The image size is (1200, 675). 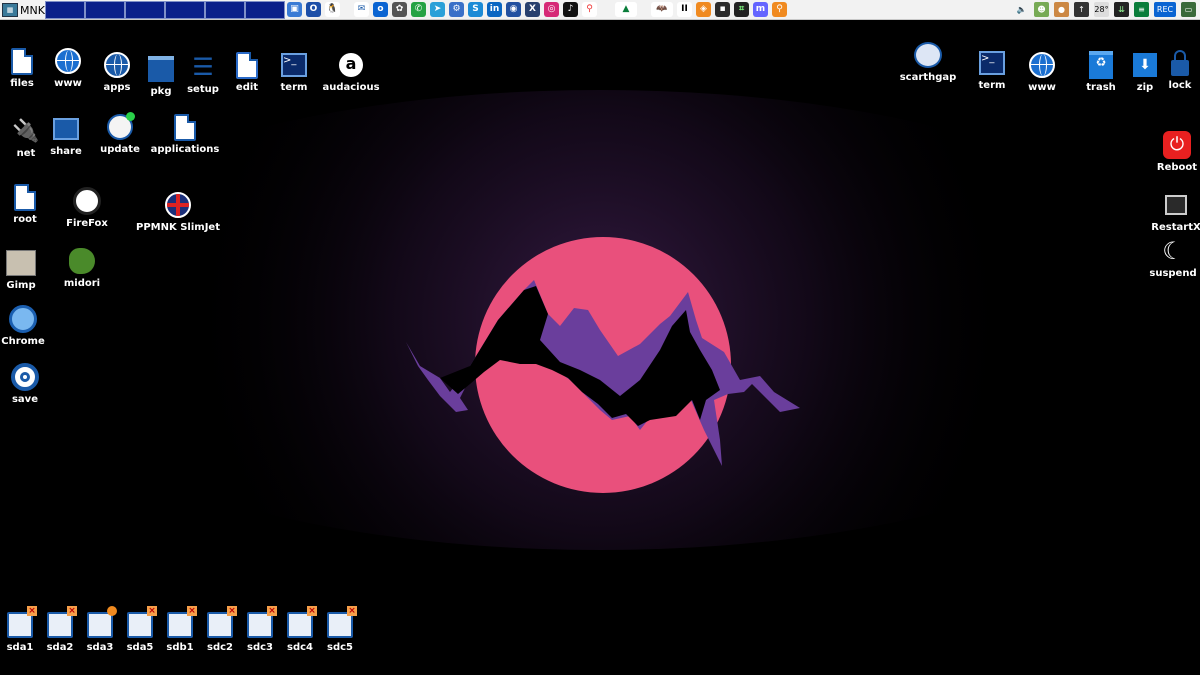 What do you see at coordinates (662, 9) in the screenshot?
I see `batman-icon: 🦇` at bounding box center [662, 9].